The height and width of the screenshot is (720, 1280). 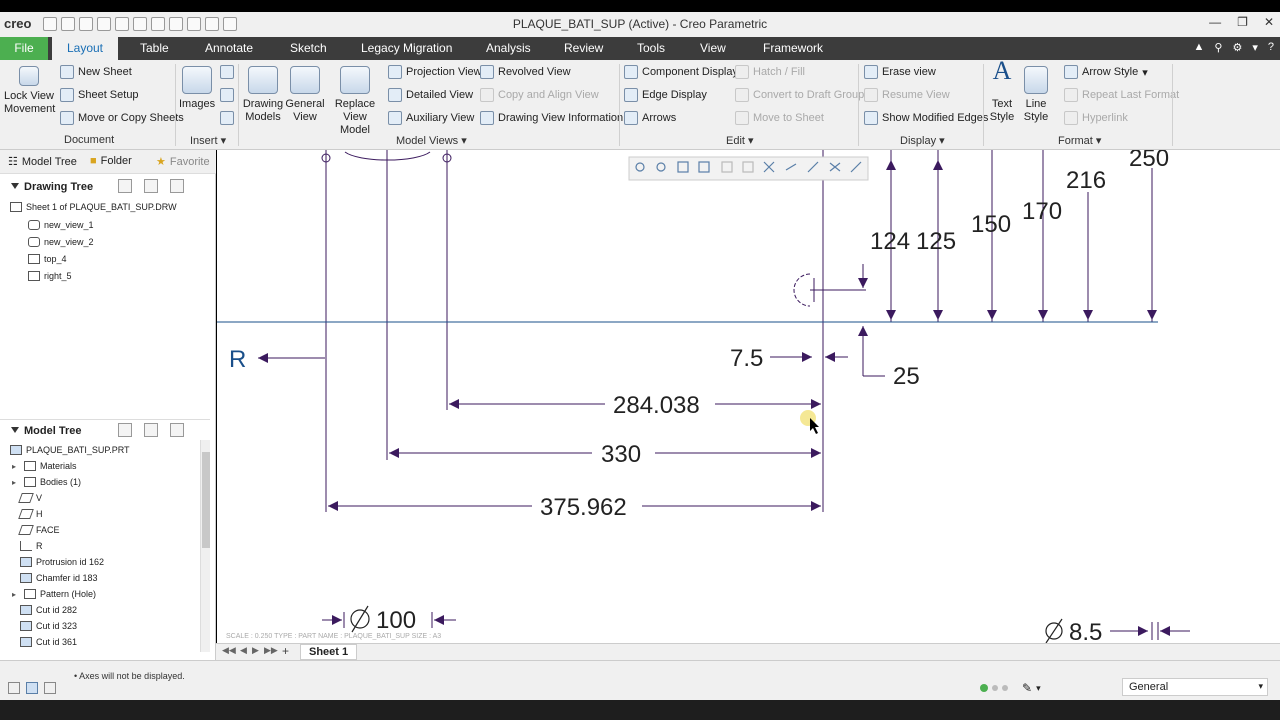 I want to click on next-sheet-icon: ▶, so click(x=255, y=650).